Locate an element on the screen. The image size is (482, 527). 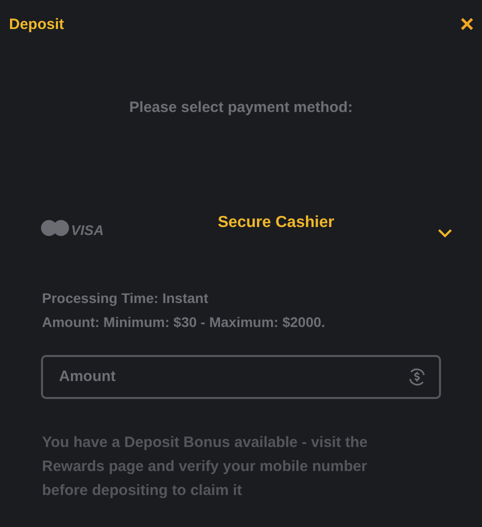
window-title: Deposit is located at coordinates (36, 24).